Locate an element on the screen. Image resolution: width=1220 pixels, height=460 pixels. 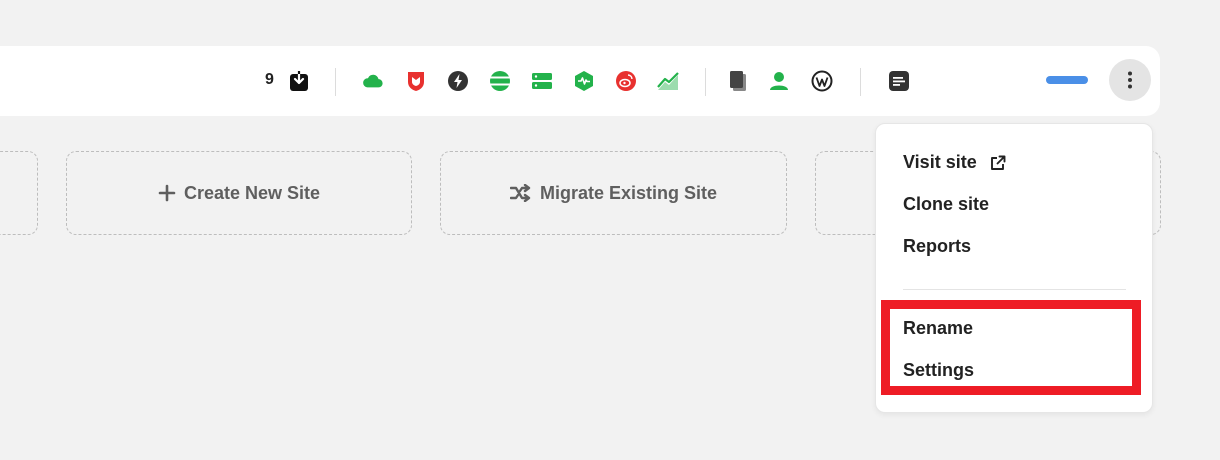
plus-icon is located at coordinates (167, 193).